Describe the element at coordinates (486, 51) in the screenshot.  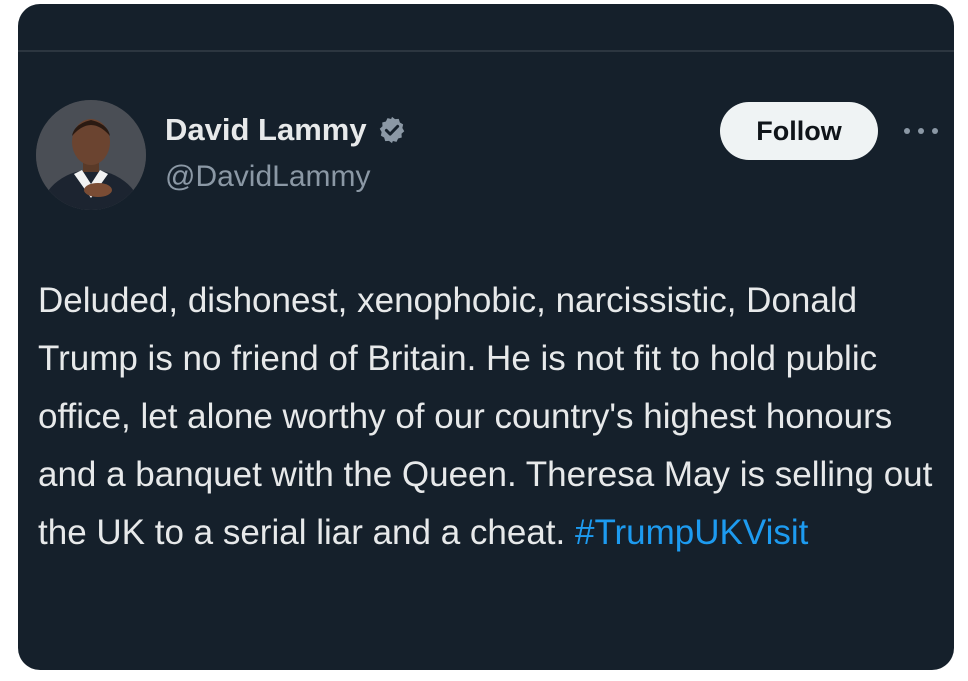
I see `top-divider` at that location.